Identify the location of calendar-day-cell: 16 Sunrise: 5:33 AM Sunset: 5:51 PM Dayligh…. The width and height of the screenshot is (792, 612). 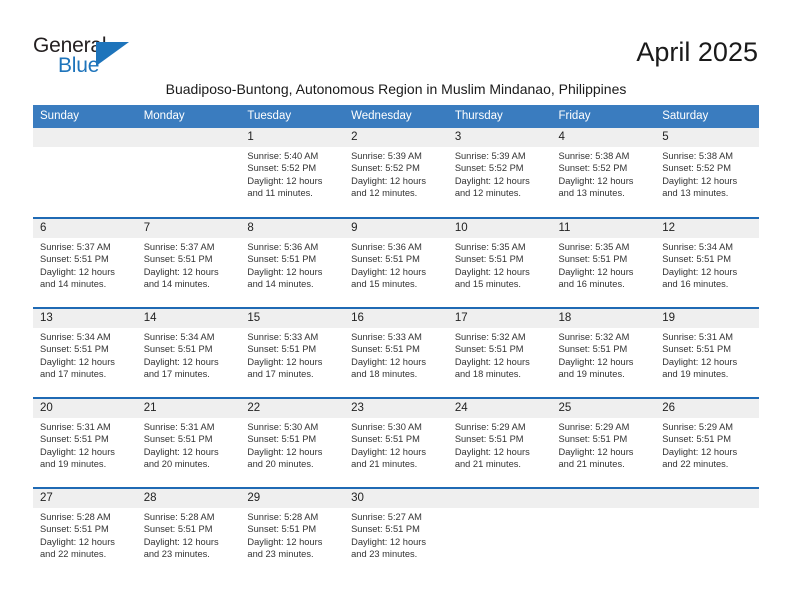
(396, 352).